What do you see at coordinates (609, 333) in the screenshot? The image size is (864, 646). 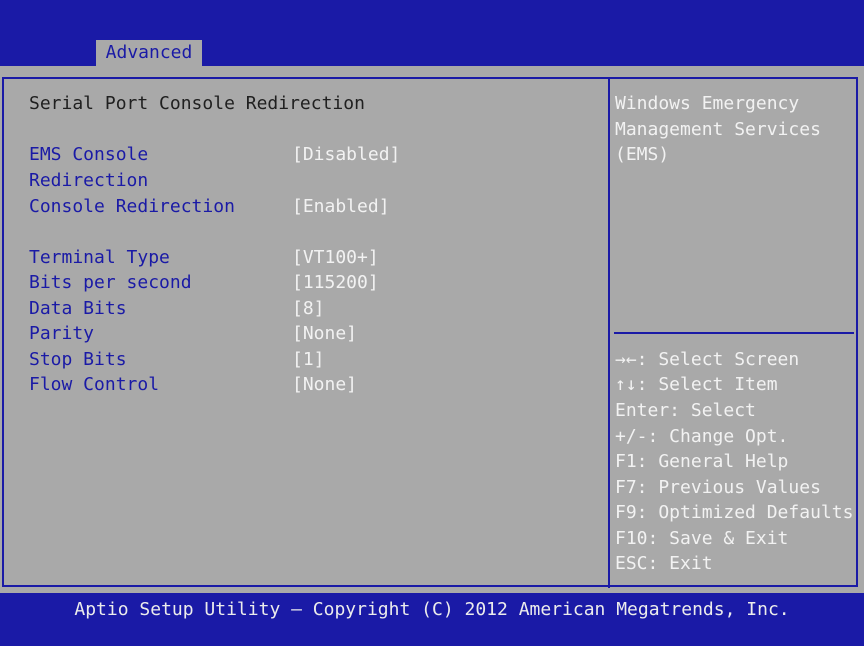 I see `vertical-divider` at bounding box center [609, 333].